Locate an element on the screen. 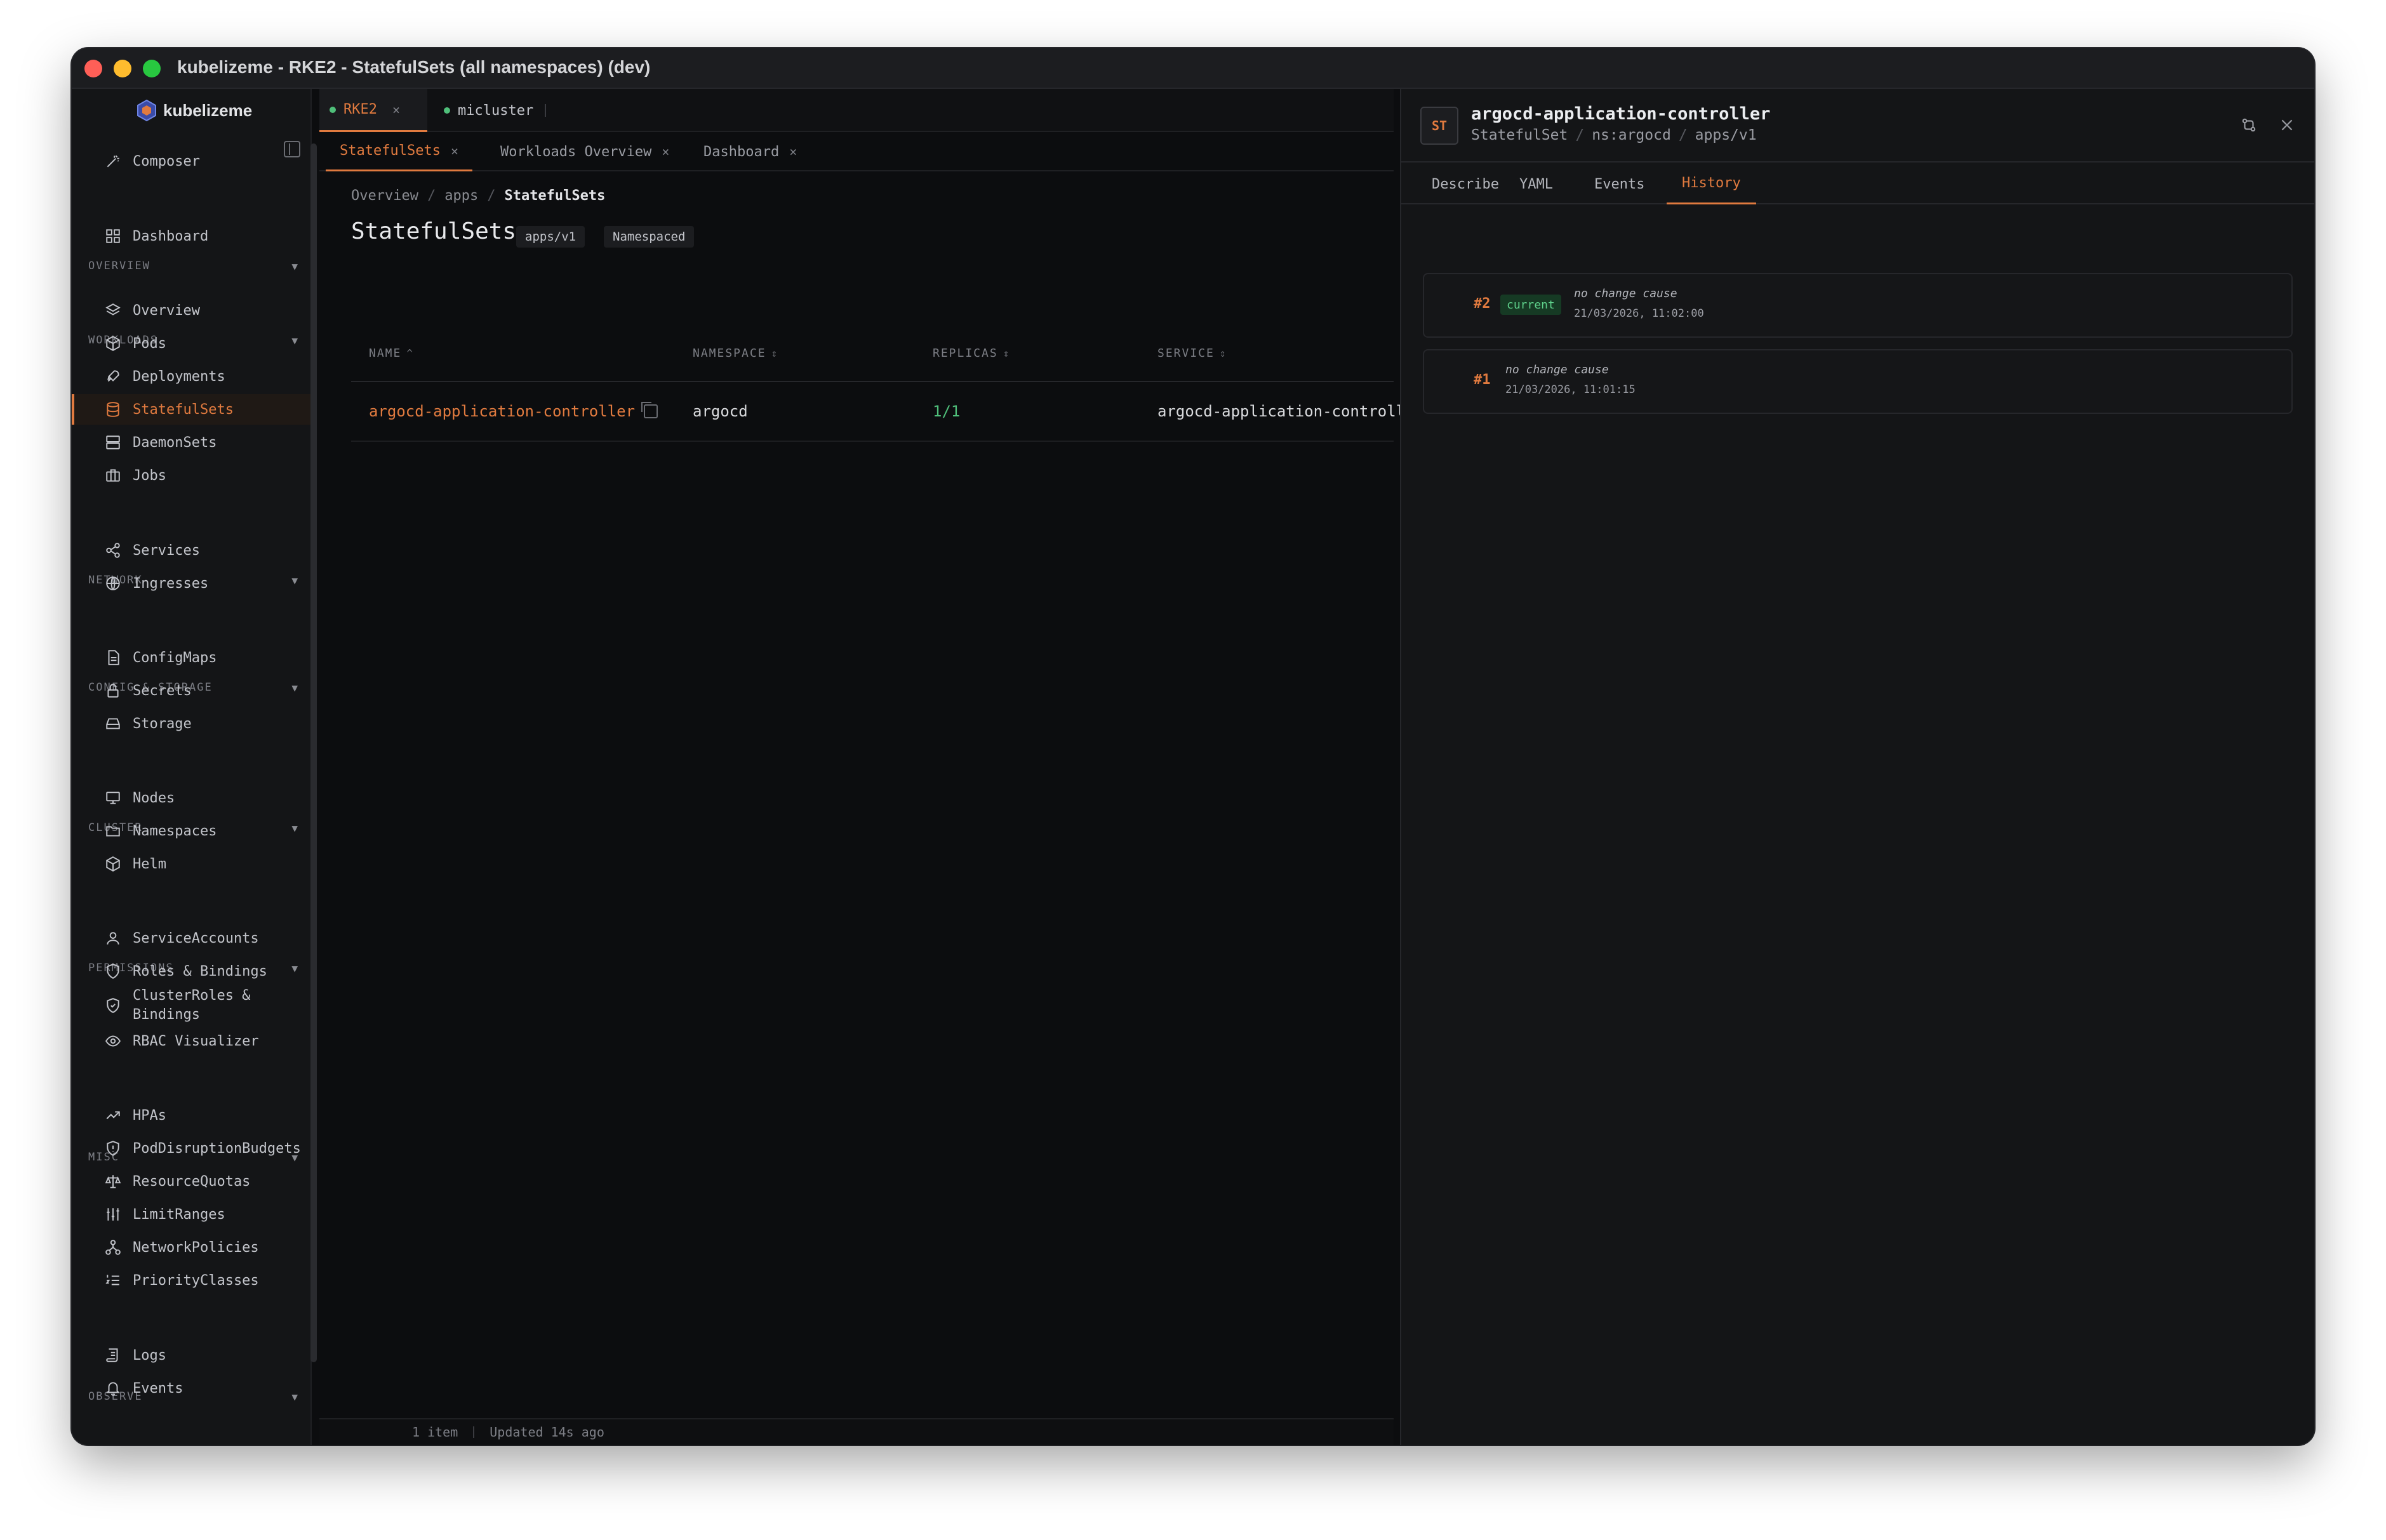 The height and width of the screenshot is (1540, 2386). sidebar-item-resourcequotas: ResourceQuotas is located at coordinates (191, 1181).